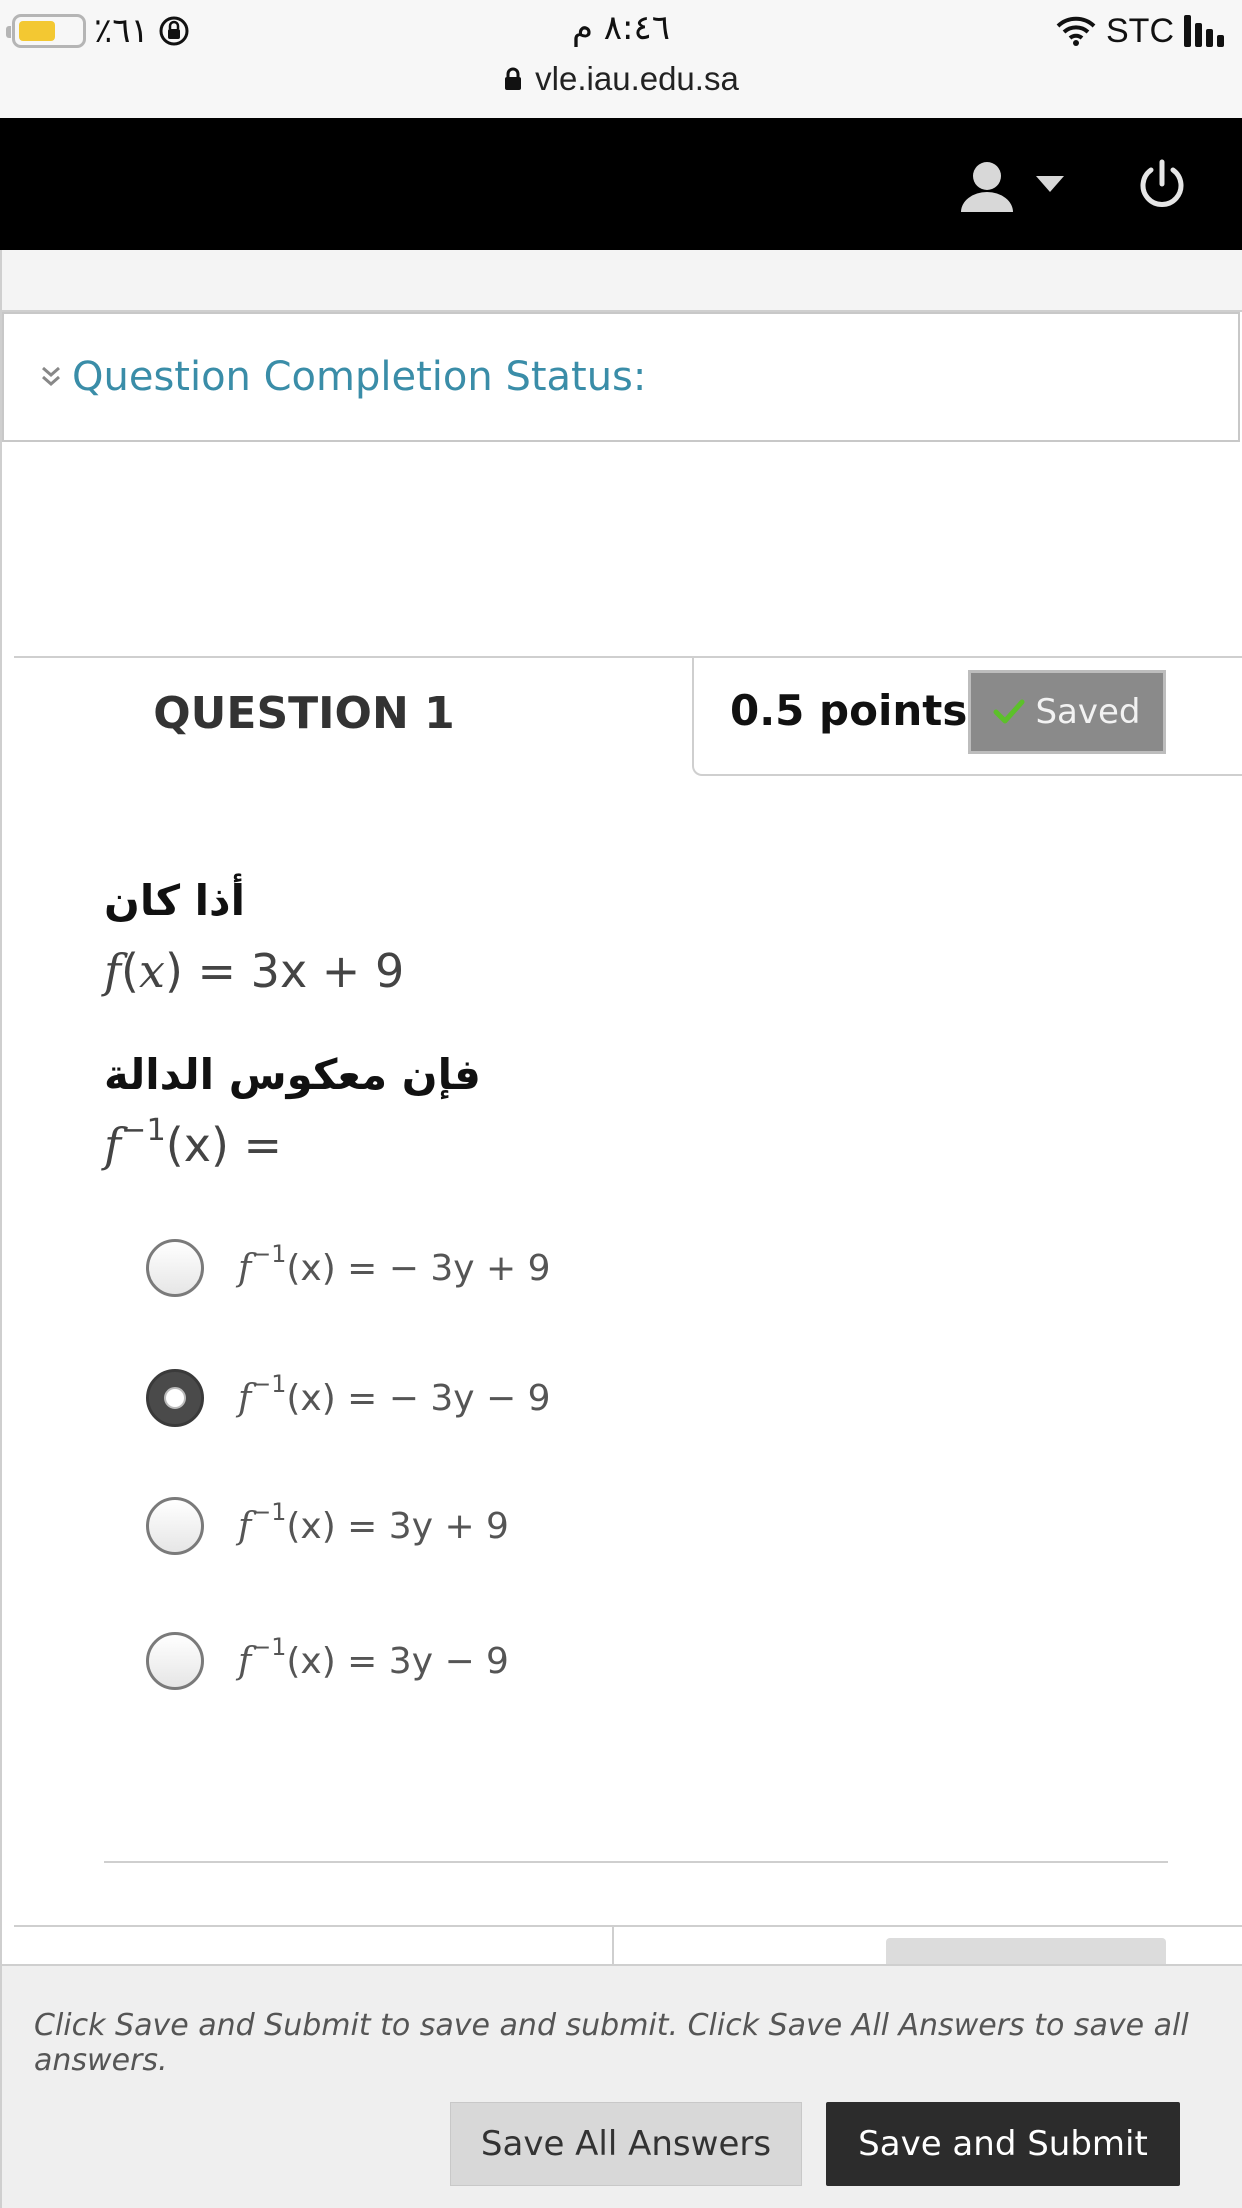 The width and height of the screenshot is (1242, 2208). Describe the element at coordinates (613, 1945) in the screenshot. I see `next-question-column-divider` at that location.